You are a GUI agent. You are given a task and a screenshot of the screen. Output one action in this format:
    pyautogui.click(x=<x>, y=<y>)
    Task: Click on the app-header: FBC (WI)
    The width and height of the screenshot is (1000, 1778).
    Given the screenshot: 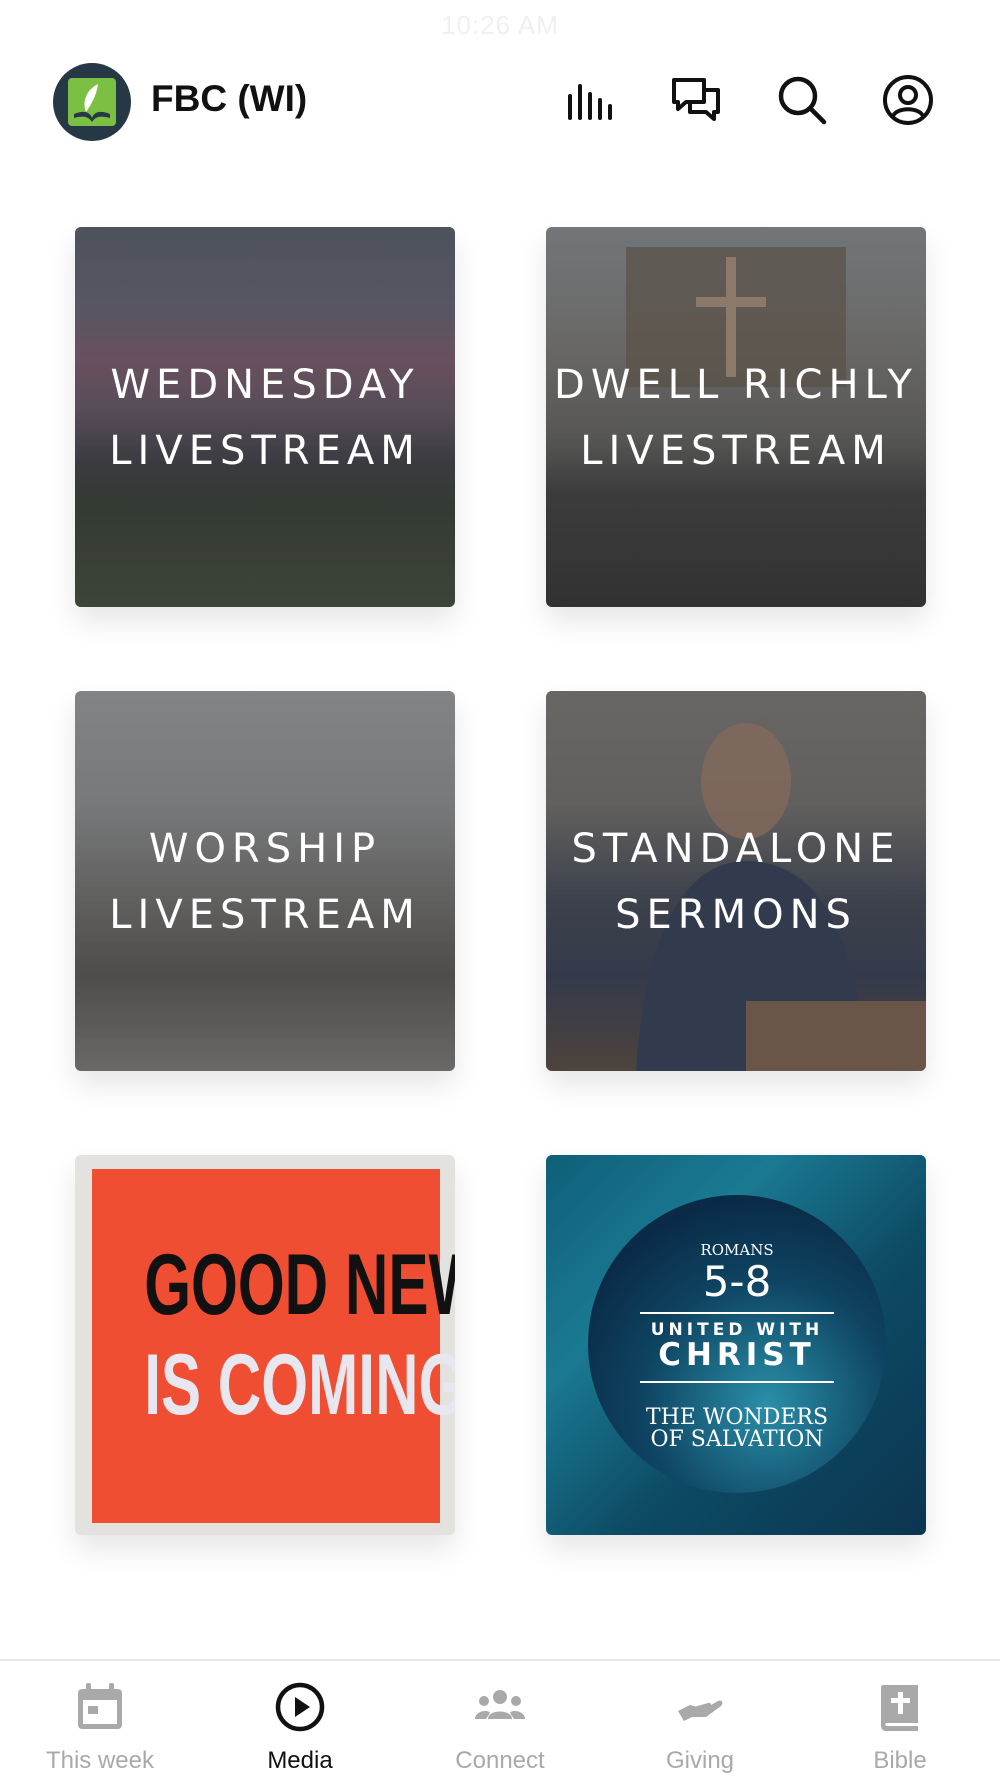 What is the action you would take?
    pyautogui.click(x=500, y=102)
    